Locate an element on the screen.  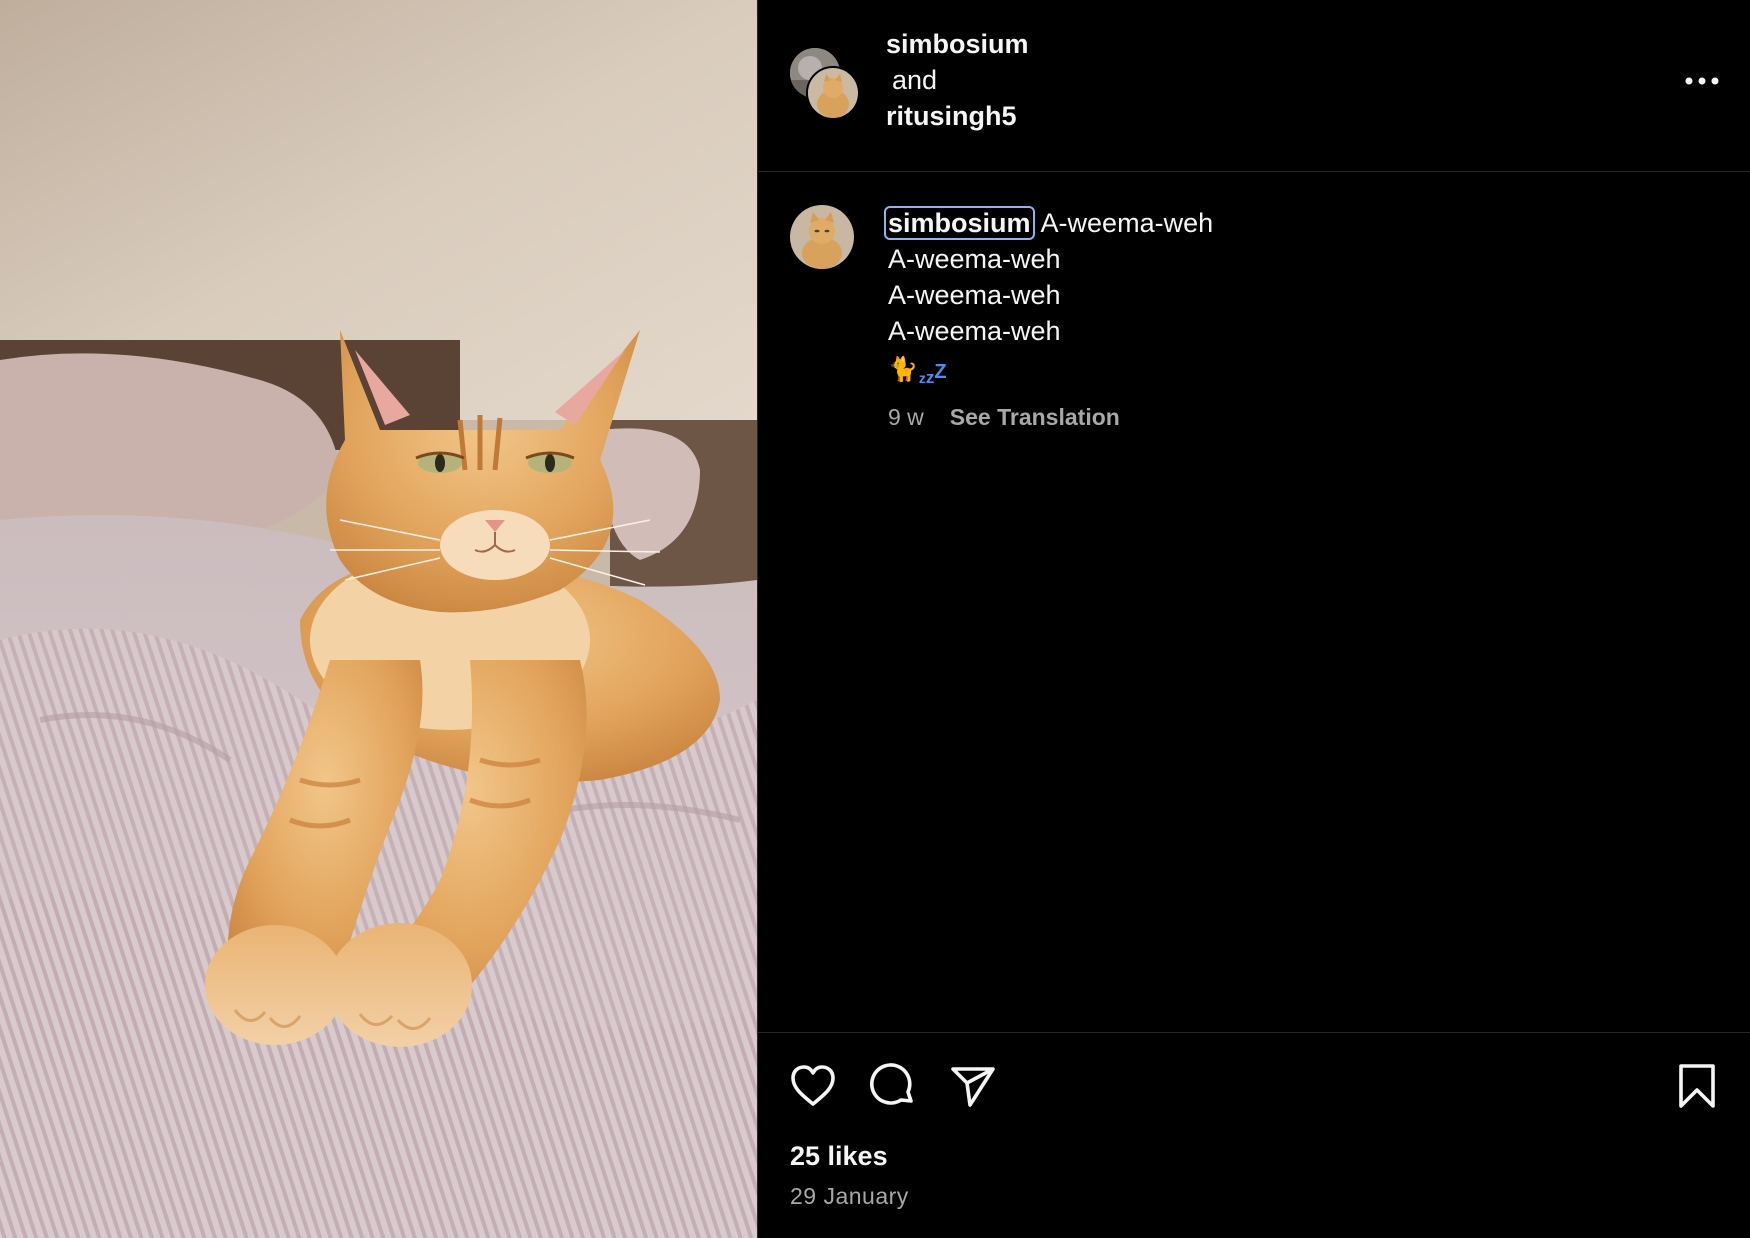
comment-icon is located at coordinates (891, 1084).